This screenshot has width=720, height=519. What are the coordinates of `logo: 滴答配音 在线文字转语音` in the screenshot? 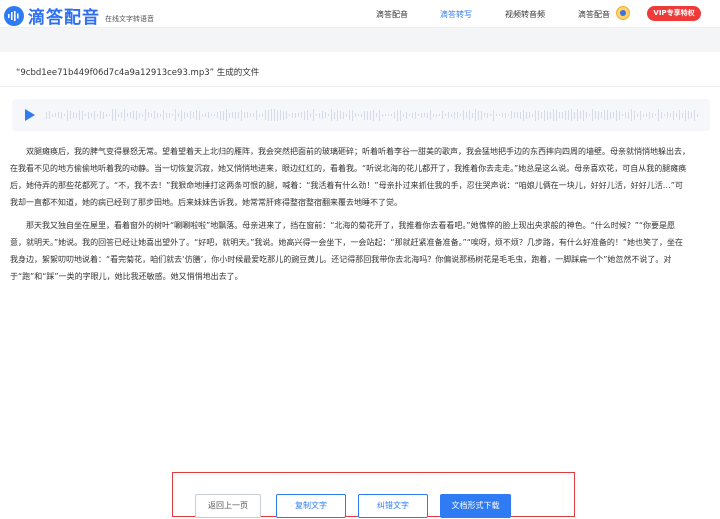 It's located at (79, 15).